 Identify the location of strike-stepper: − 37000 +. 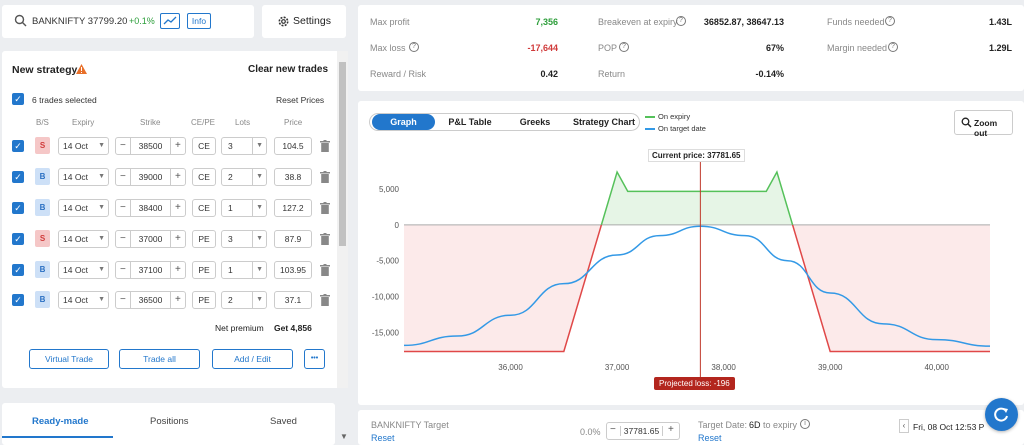
(150, 239).